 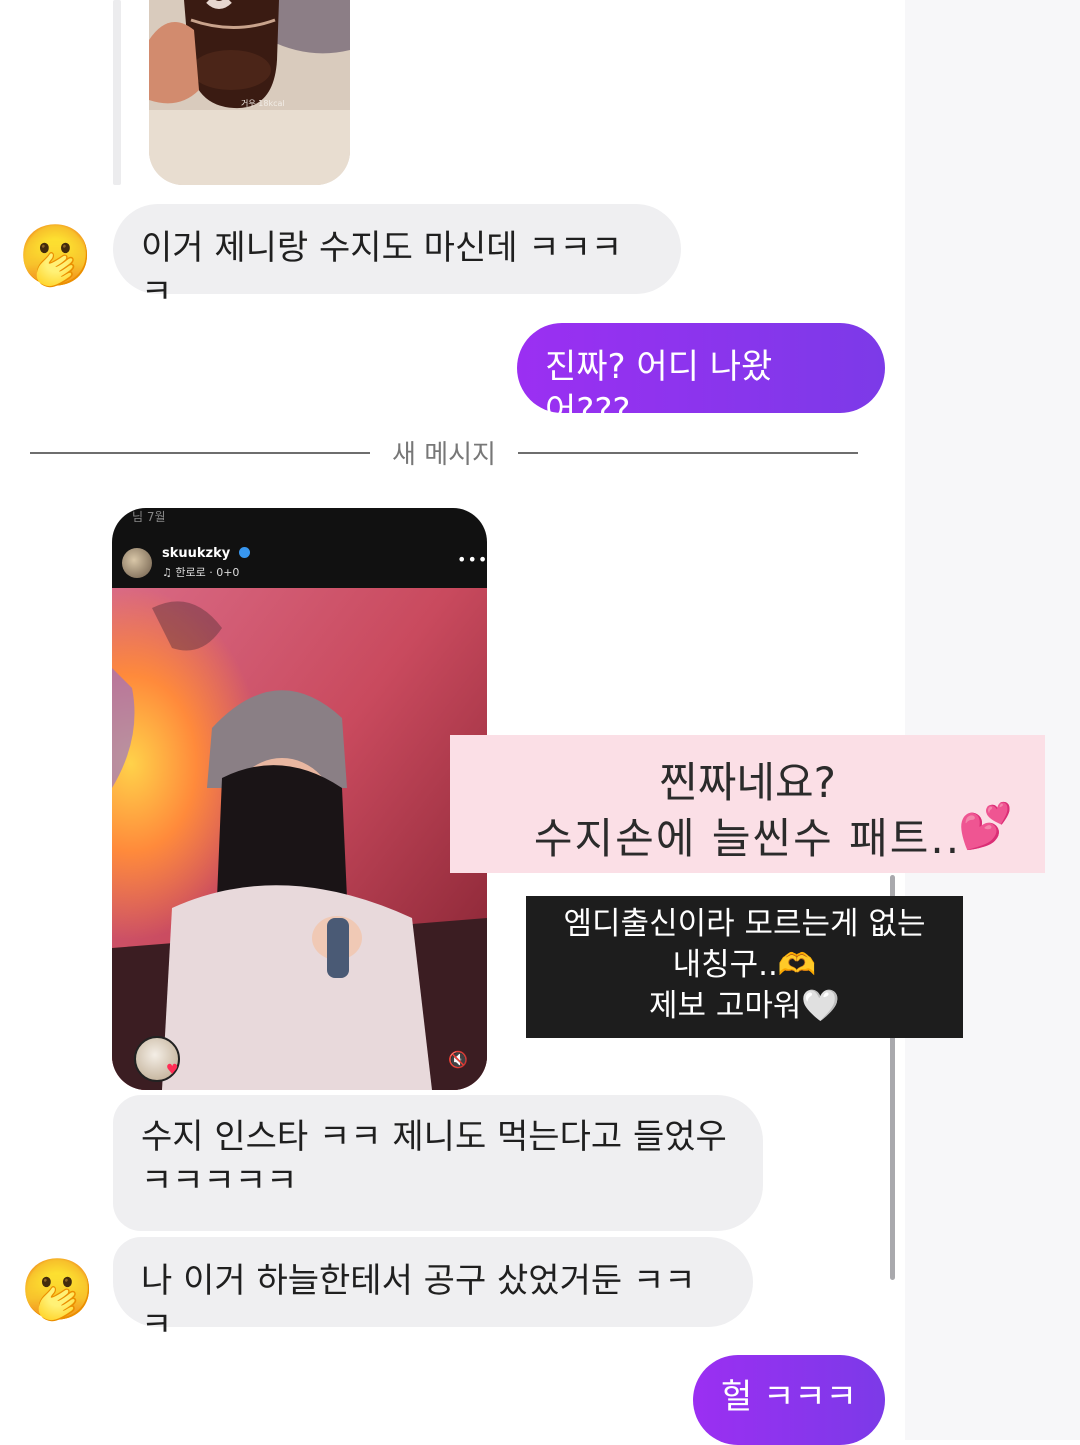 What do you see at coordinates (744, 924) in the screenshot?
I see `black-caption-line1: 엠디출신이라 모르는게 없는` at bounding box center [744, 924].